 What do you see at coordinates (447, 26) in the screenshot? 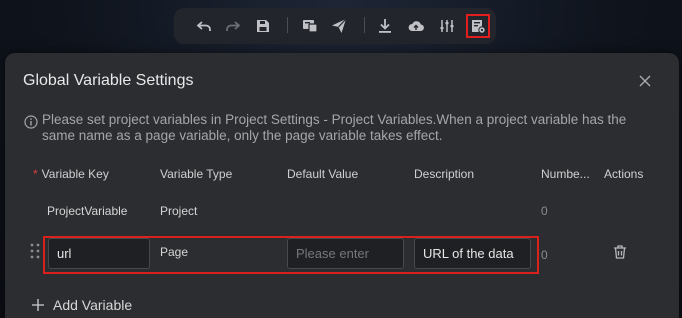
I see `settings-sliders-icon` at bounding box center [447, 26].